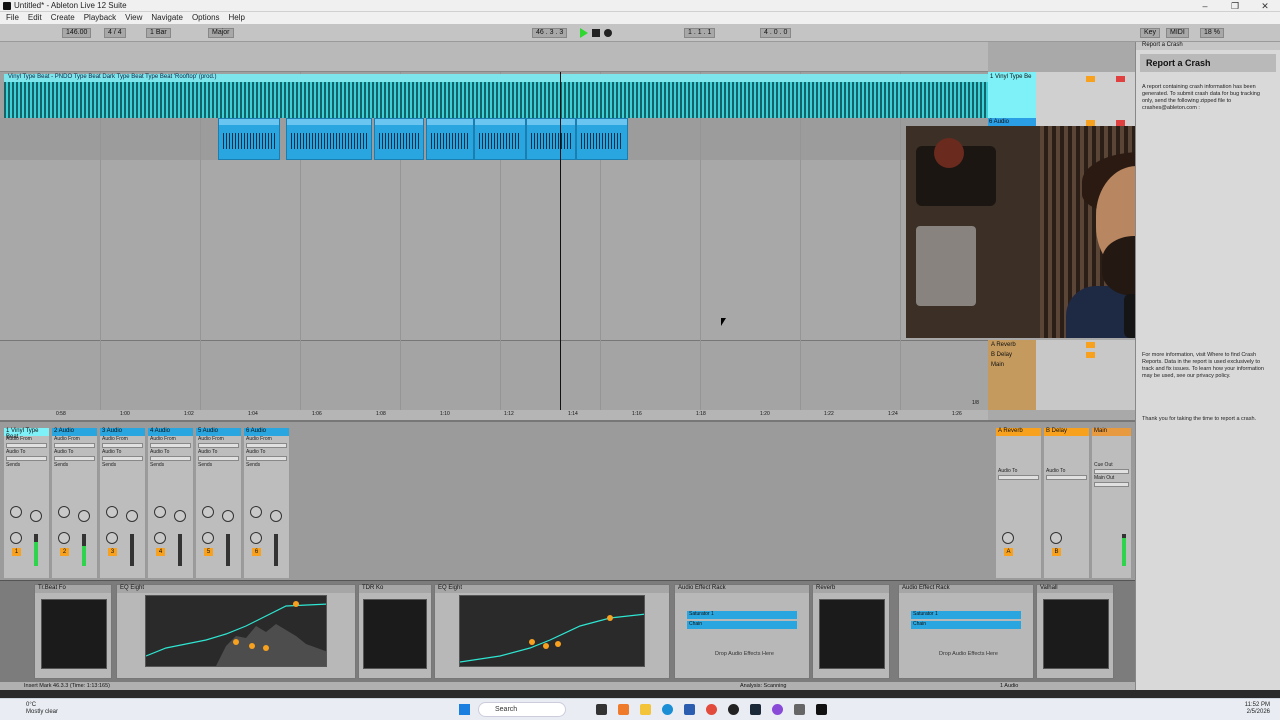 Image resolution: width=1280 pixels, height=720 pixels. I want to click on menu-navigate: Navigate, so click(167, 18).